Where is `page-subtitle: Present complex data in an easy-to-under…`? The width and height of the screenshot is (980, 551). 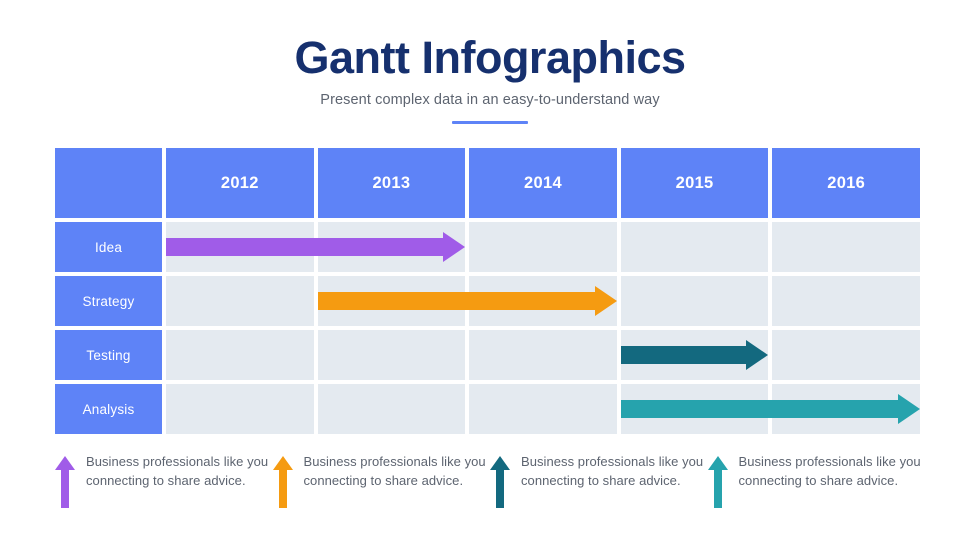 page-subtitle: Present complex data in an easy-to-under… is located at coordinates (490, 99).